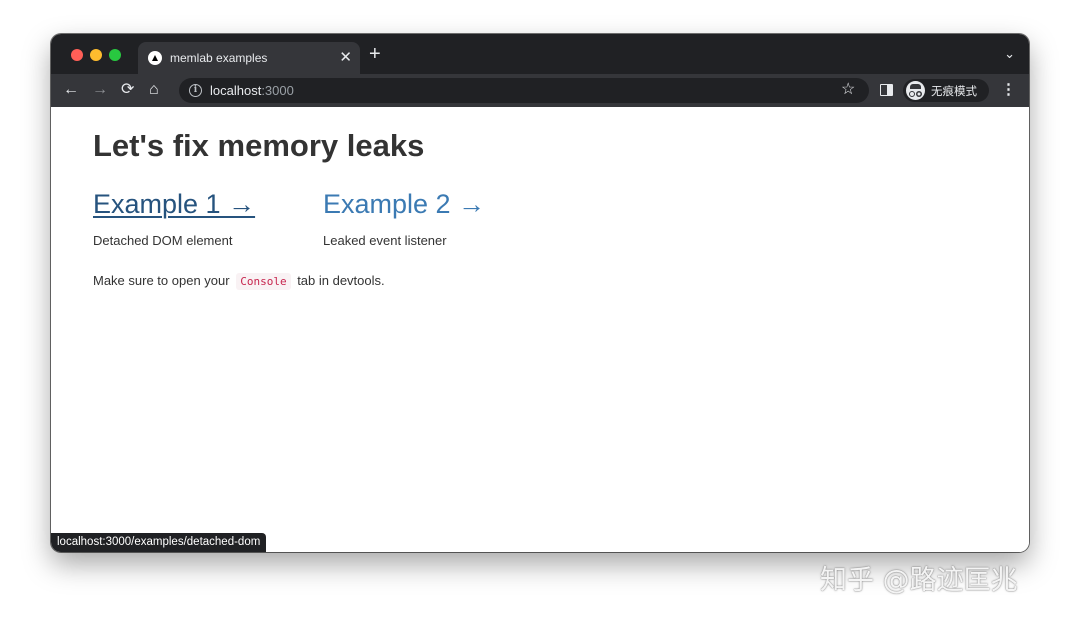 This screenshot has width=1080, height=620. I want to click on console-code: Console, so click(263, 281).